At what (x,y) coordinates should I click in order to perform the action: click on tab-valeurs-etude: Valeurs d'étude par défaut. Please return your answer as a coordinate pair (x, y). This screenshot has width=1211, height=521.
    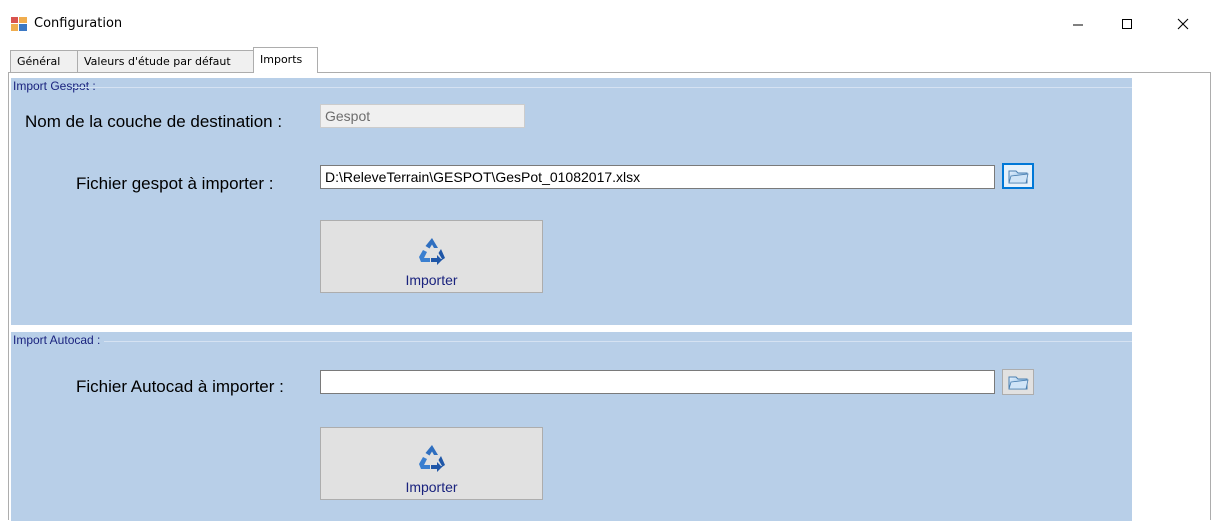
    Looking at the image, I should click on (165, 61).